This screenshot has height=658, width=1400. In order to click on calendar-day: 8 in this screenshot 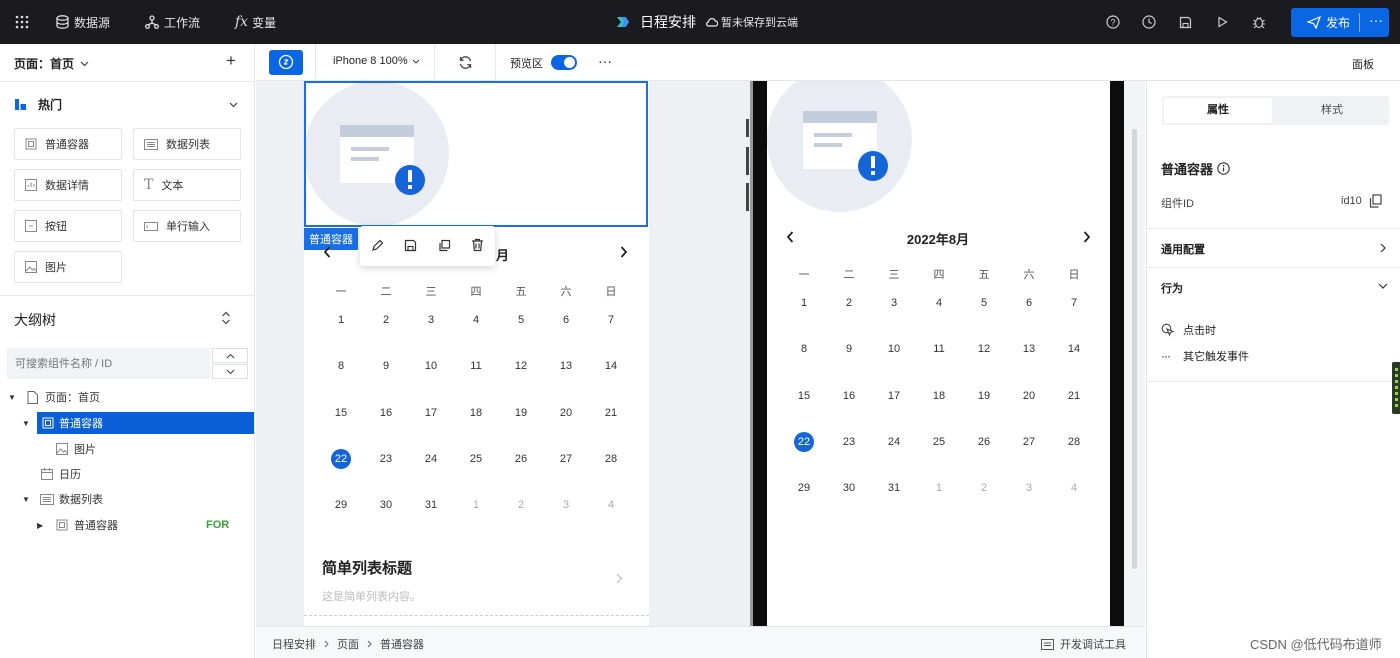, I will do `click(341, 366)`.